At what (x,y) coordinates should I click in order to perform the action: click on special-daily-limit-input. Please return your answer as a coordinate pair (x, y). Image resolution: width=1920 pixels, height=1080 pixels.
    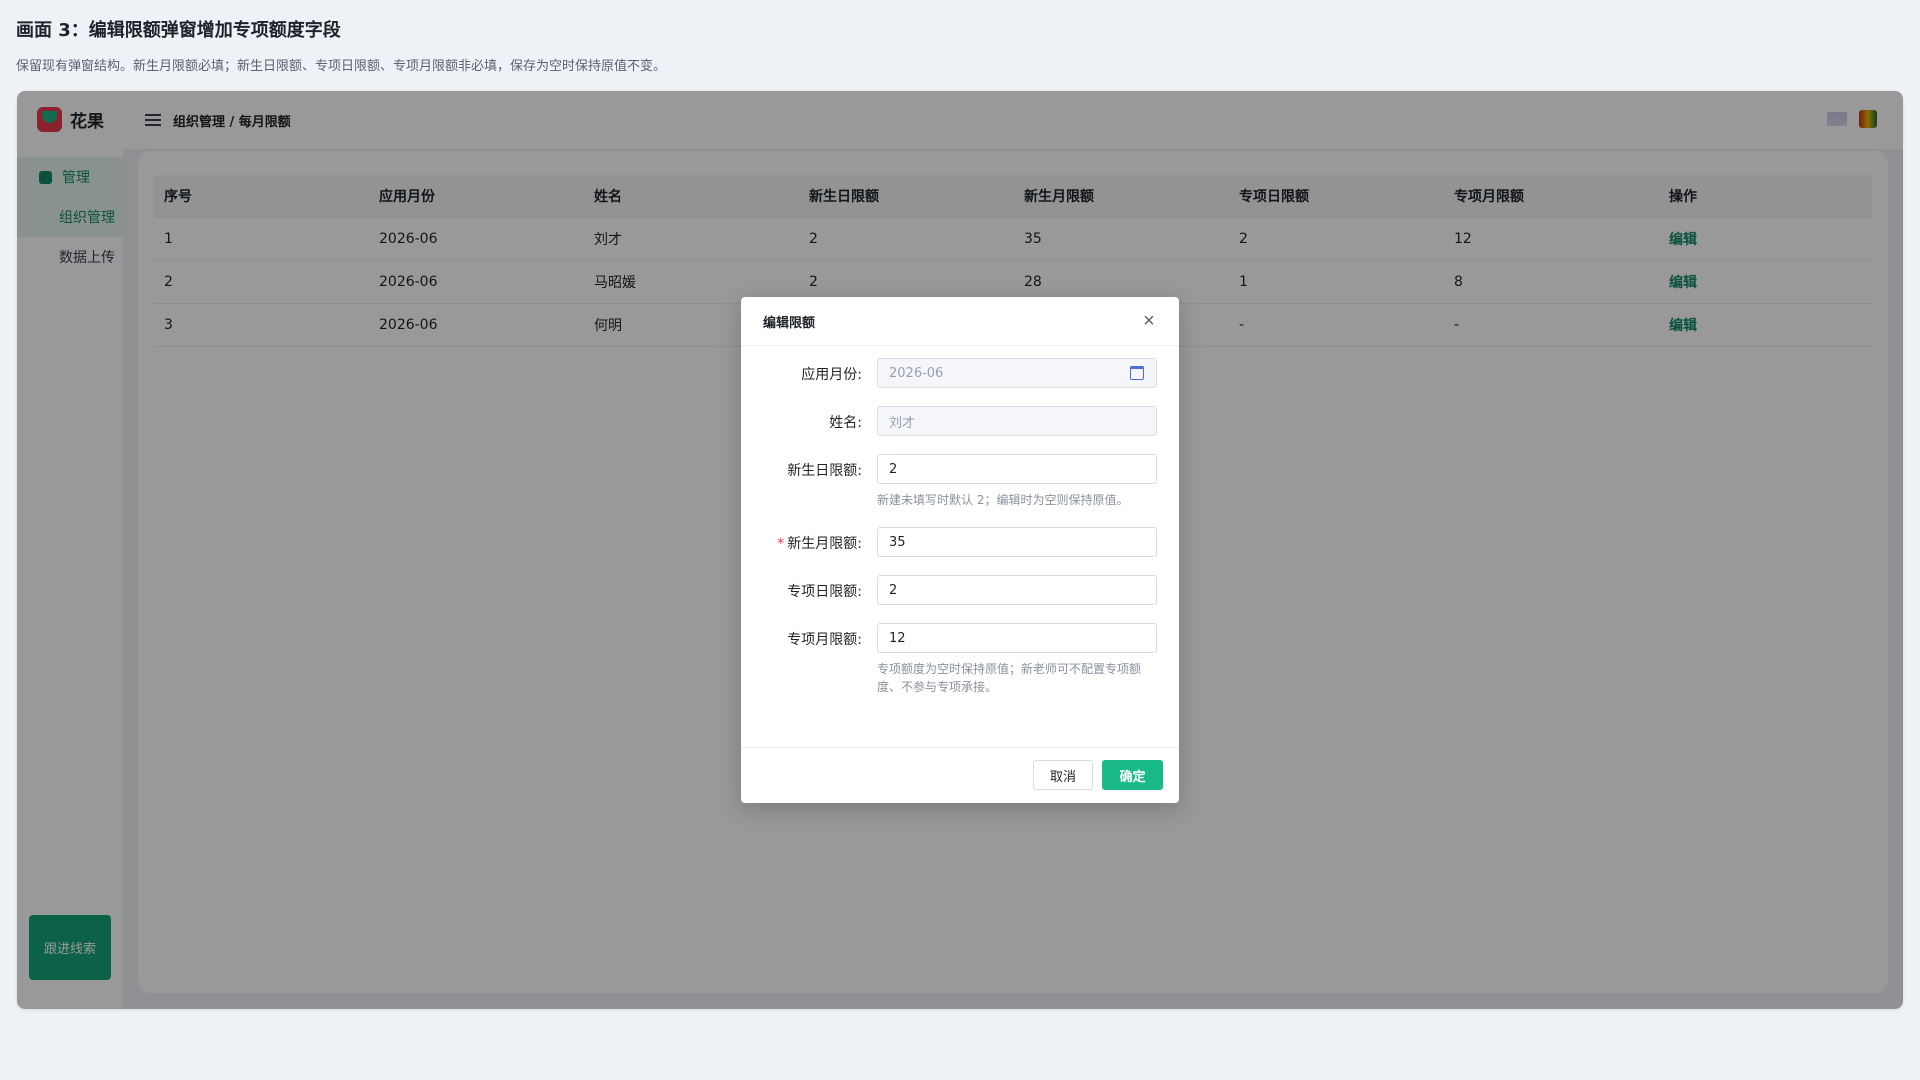
    Looking at the image, I should click on (1017, 590).